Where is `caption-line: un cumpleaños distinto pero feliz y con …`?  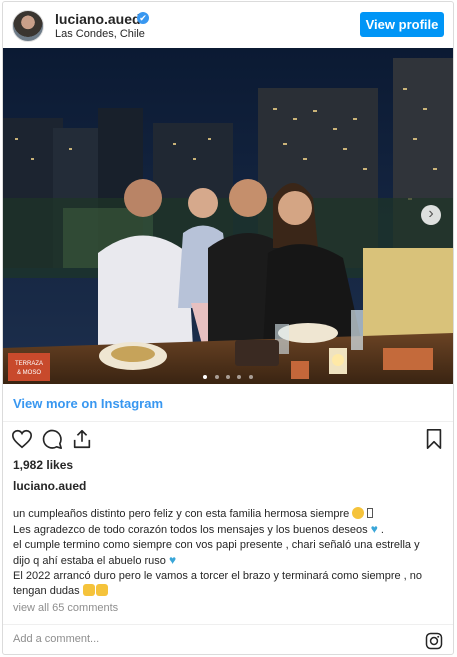
caption-line: un cumpleaños distinto pero feliz y con … is located at coordinates (229, 514).